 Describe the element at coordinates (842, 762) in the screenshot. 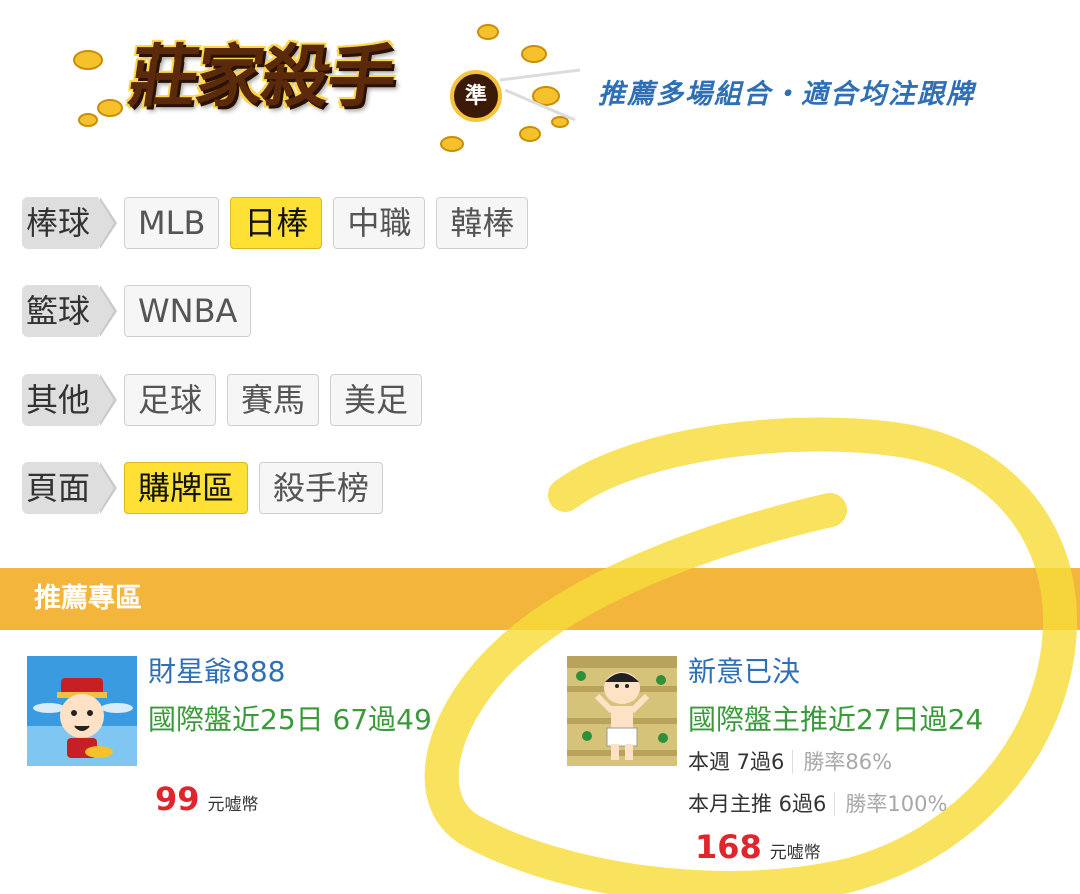

I see `card-2-week-rate: 勝率86%` at that location.